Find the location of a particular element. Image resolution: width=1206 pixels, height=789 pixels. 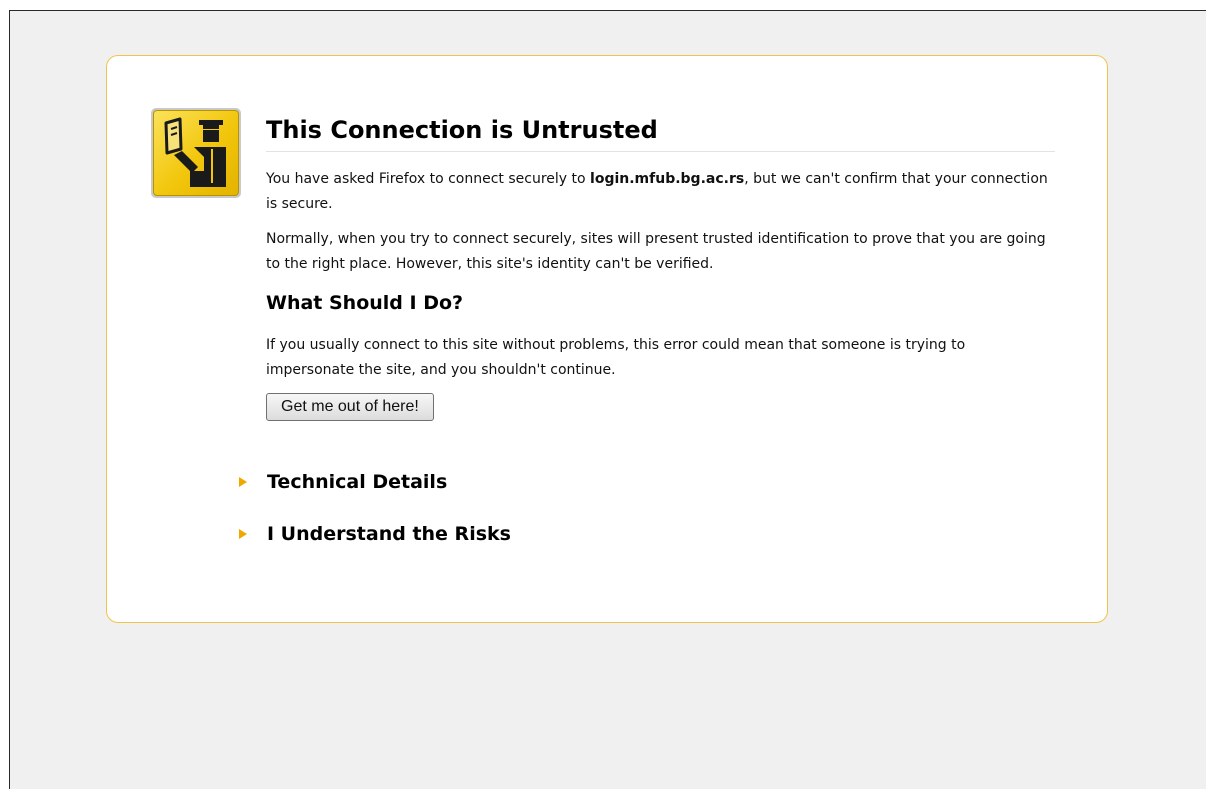

identity-officer-icon is located at coordinates (196, 153).